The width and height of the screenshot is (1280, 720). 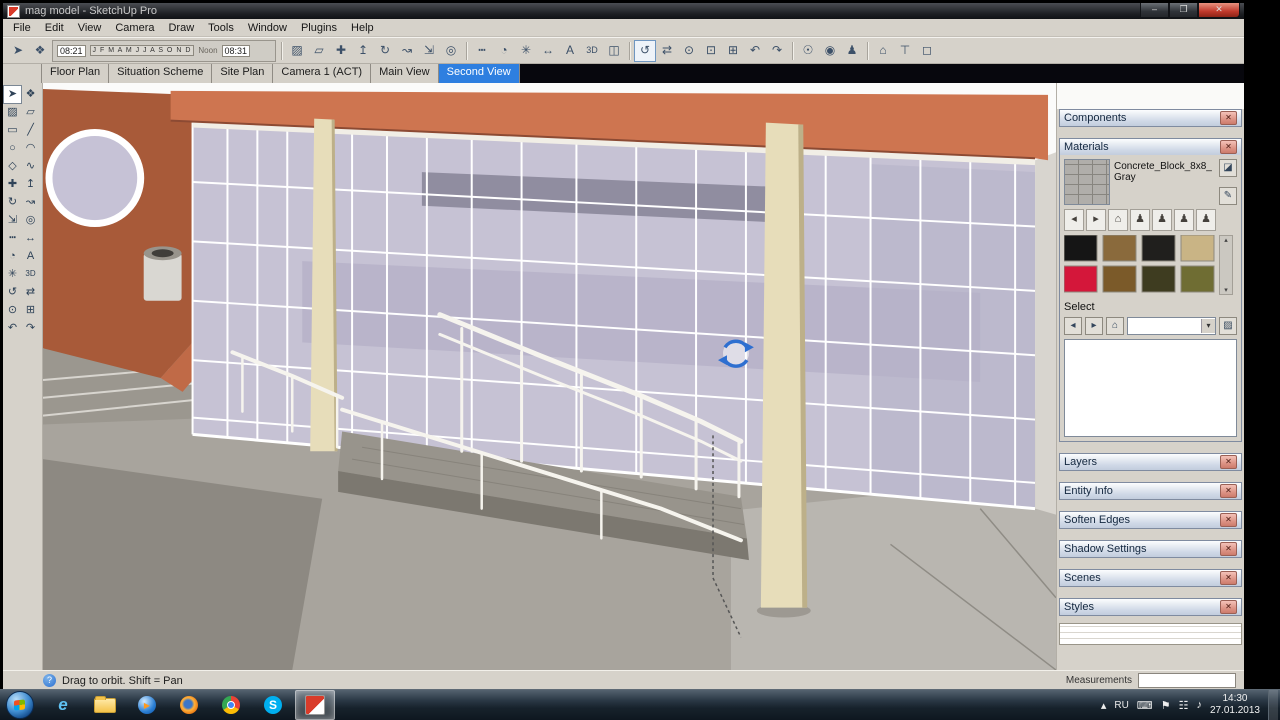 I want to click on taskbar-media-player: ▶, so click(x=147, y=705).